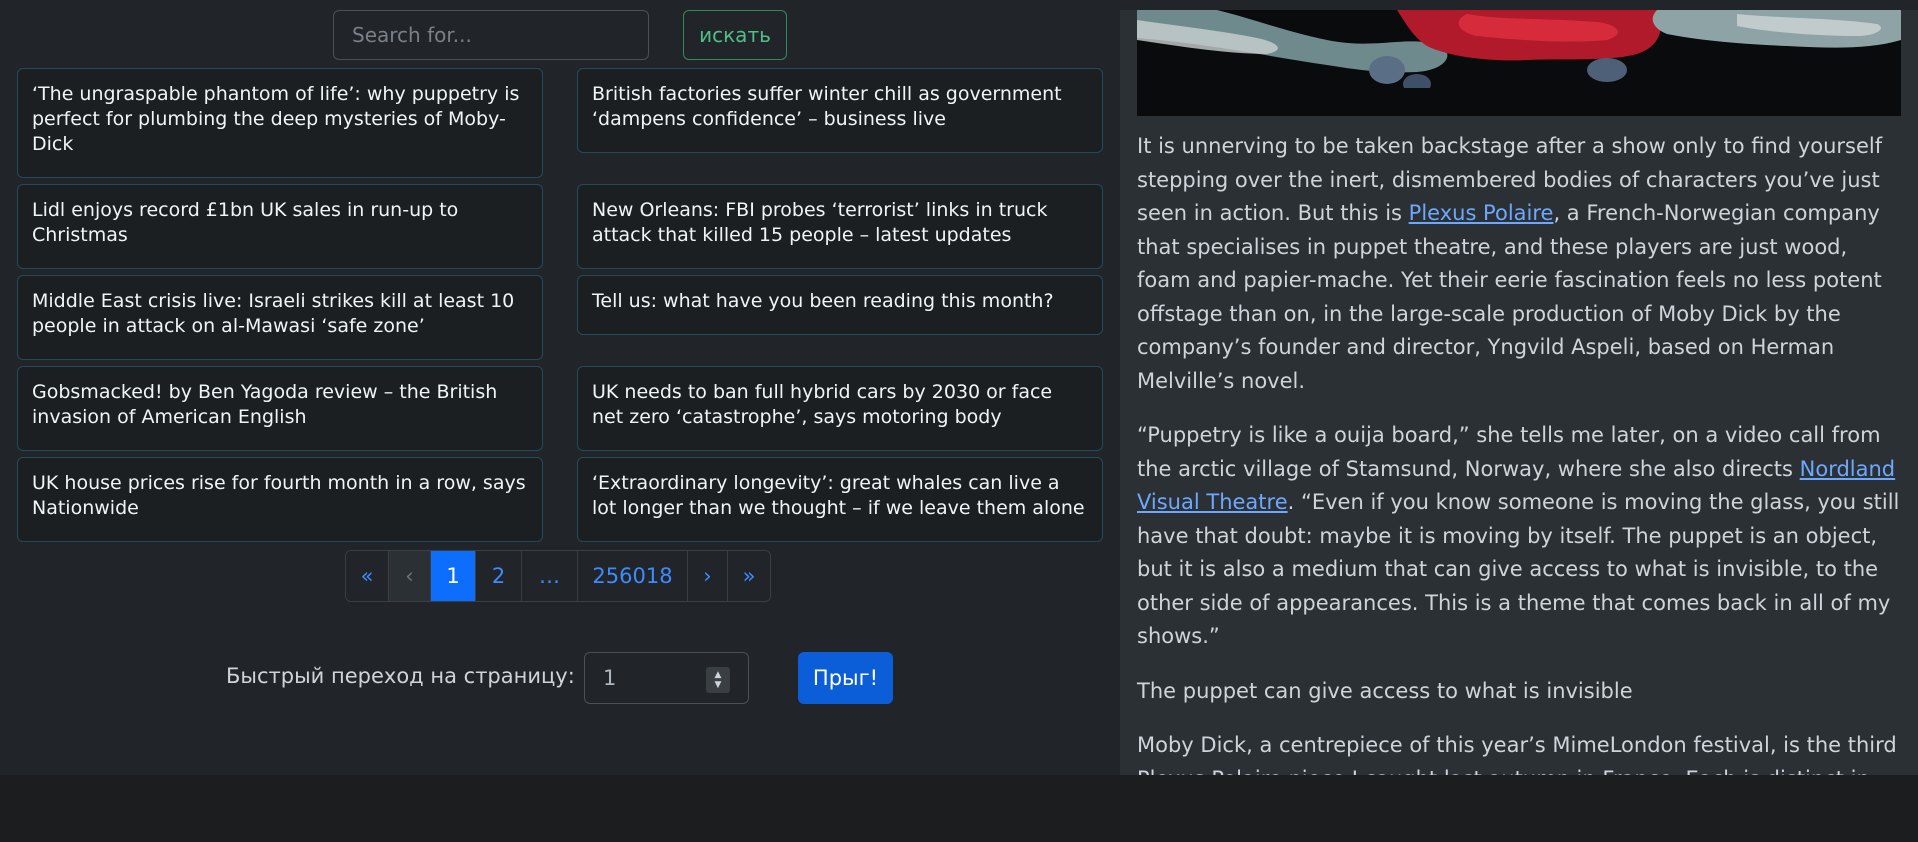 This screenshot has height=842, width=1918. Describe the element at coordinates (400, 676) in the screenshot. I see `quick-jump-label: Быстрый переход на страницу:` at that location.